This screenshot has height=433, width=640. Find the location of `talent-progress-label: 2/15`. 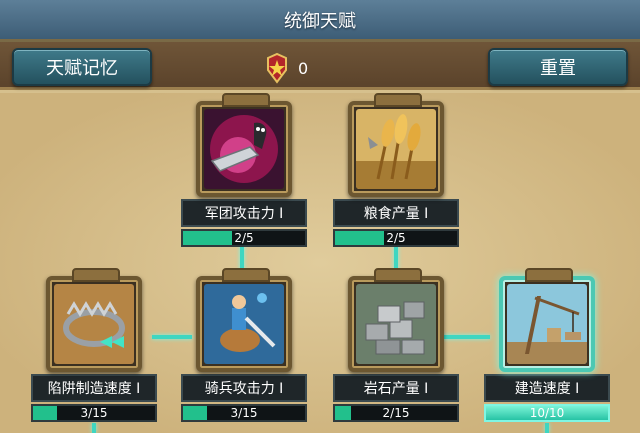

talent-progress-label: 2/15 is located at coordinates (396, 413).